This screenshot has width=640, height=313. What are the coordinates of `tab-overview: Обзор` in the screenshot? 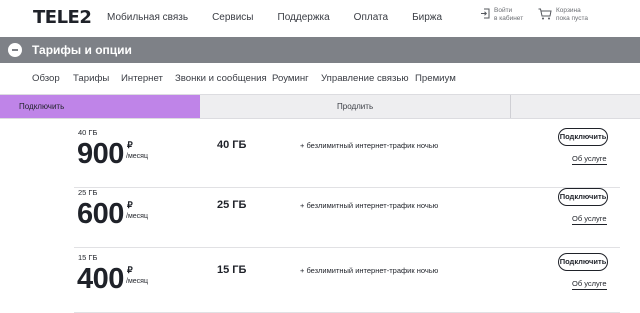 It's located at (46, 78).